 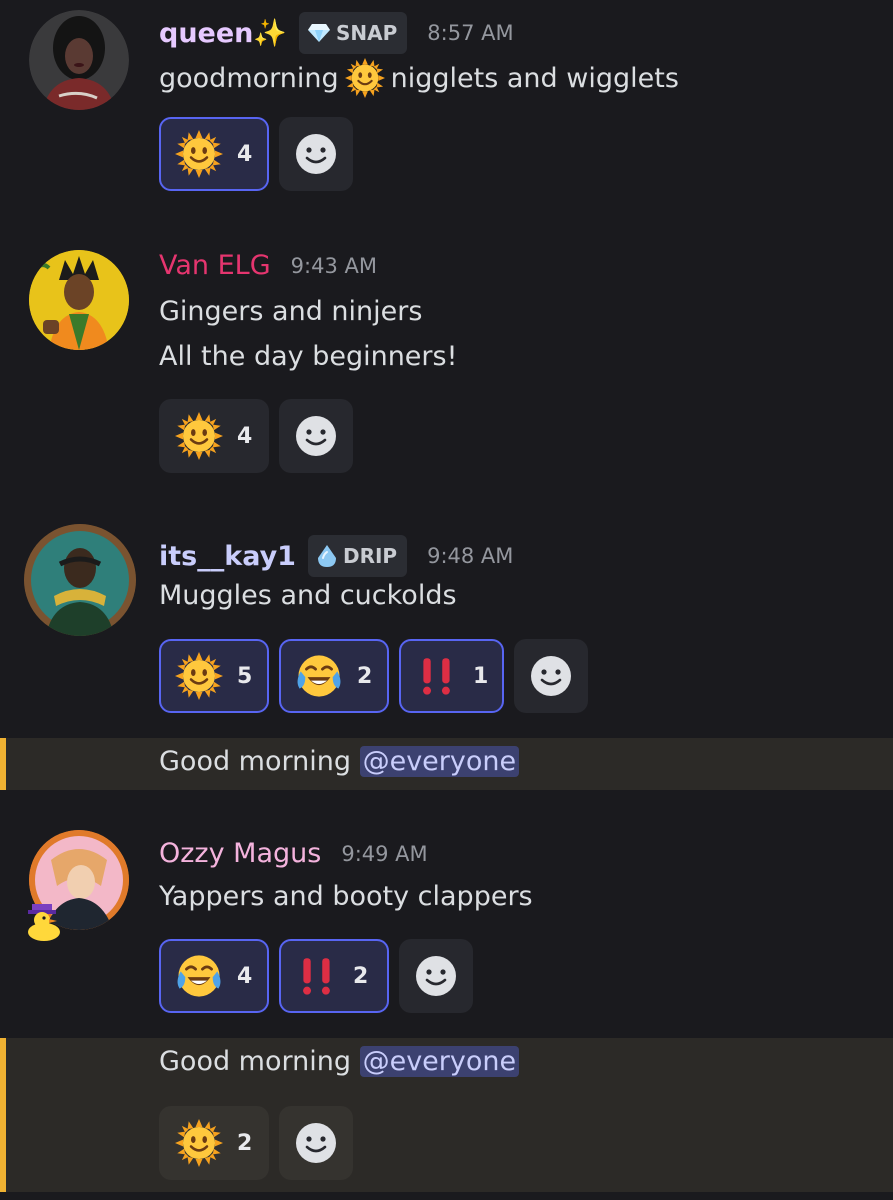 I want to click on timestamp: 9:43 AM, so click(x=333, y=265).